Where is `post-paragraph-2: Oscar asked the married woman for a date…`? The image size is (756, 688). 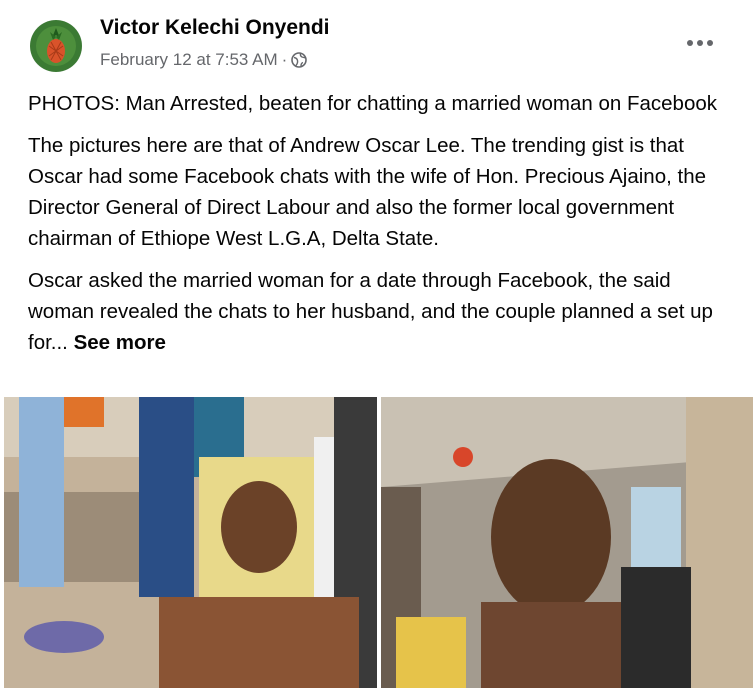
post-paragraph-2: Oscar asked the married woman for a date… is located at coordinates (378, 311).